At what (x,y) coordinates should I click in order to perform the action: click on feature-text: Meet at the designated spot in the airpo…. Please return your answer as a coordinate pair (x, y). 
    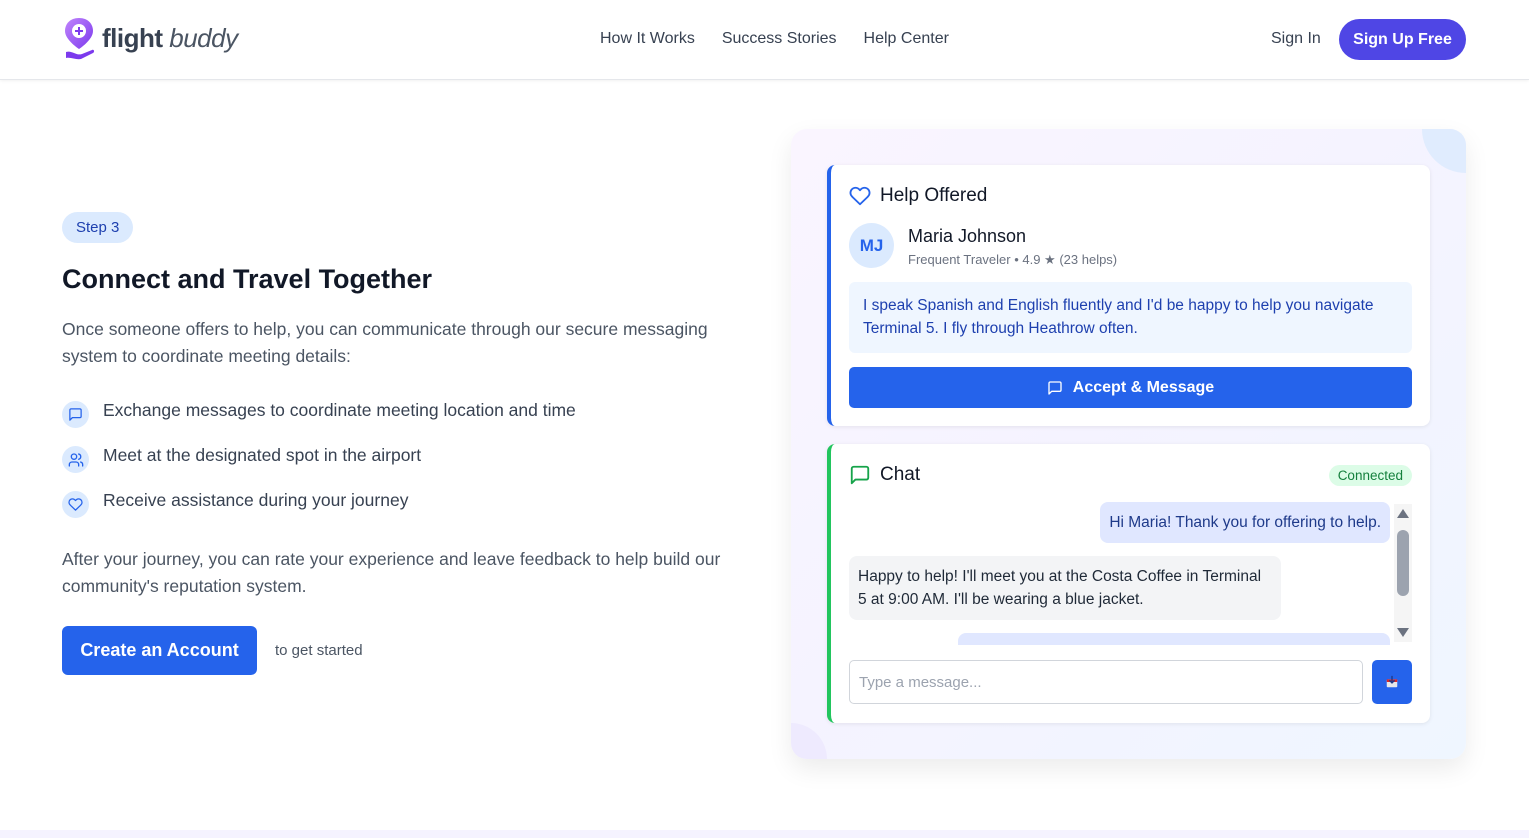
    Looking at the image, I should click on (262, 455).